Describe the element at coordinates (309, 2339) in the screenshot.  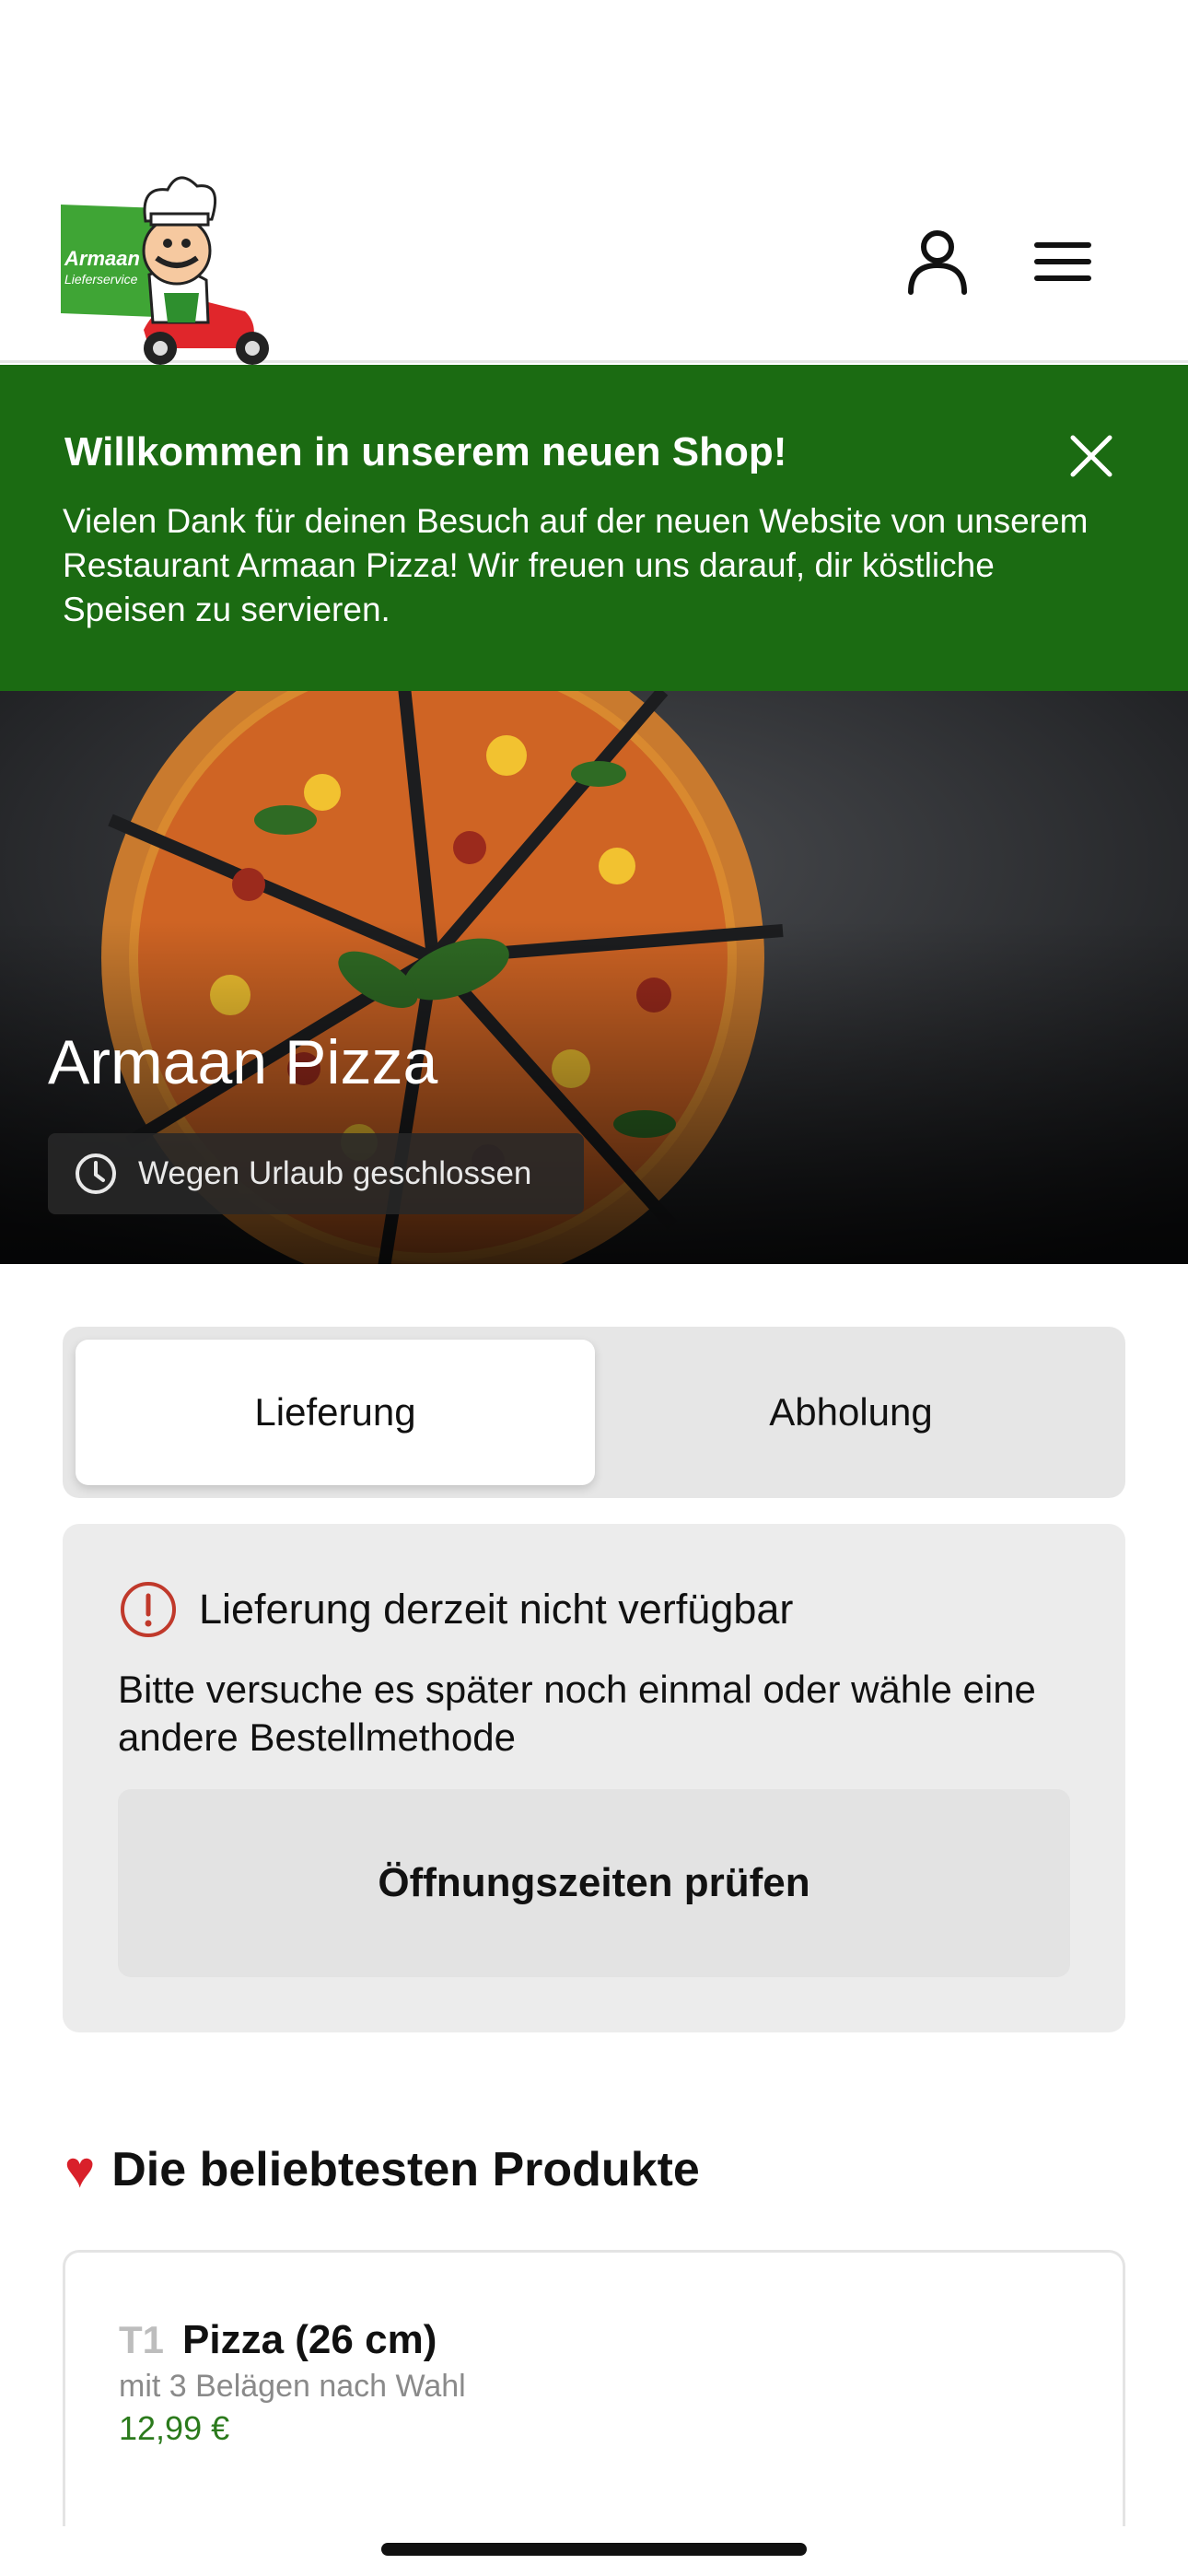
I see `product-name: Pizza (26 cm)` at that location.